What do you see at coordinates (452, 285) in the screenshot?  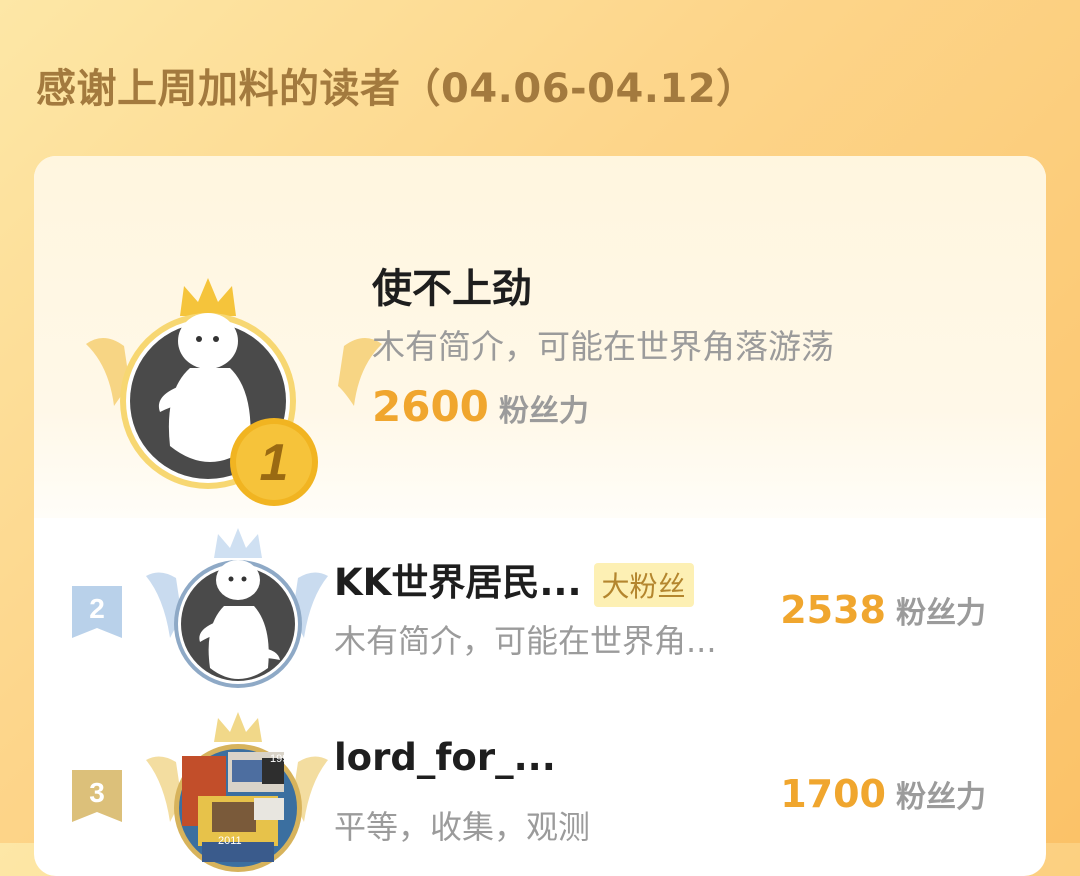 I see `rank-1-name: 使不上劲` at bounding box center [452, 285].